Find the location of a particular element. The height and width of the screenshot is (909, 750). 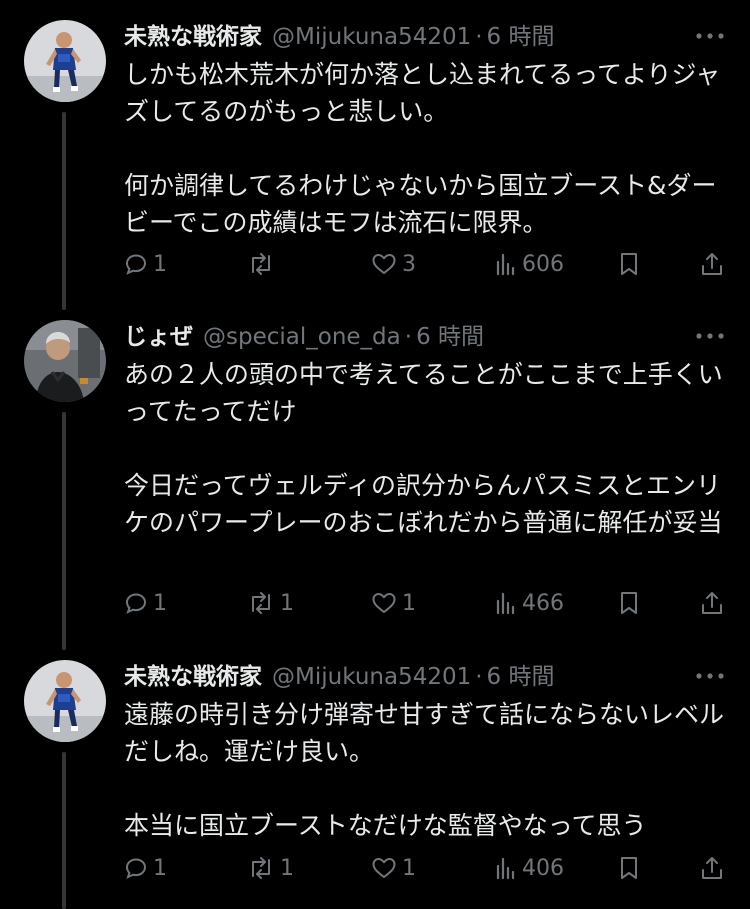

tweet-paragraph: 遠藤の時引き分け弾寄せ甘すぎて話にならないレベルだしね。運だけ良い。 is located at coordinates (424, 733).